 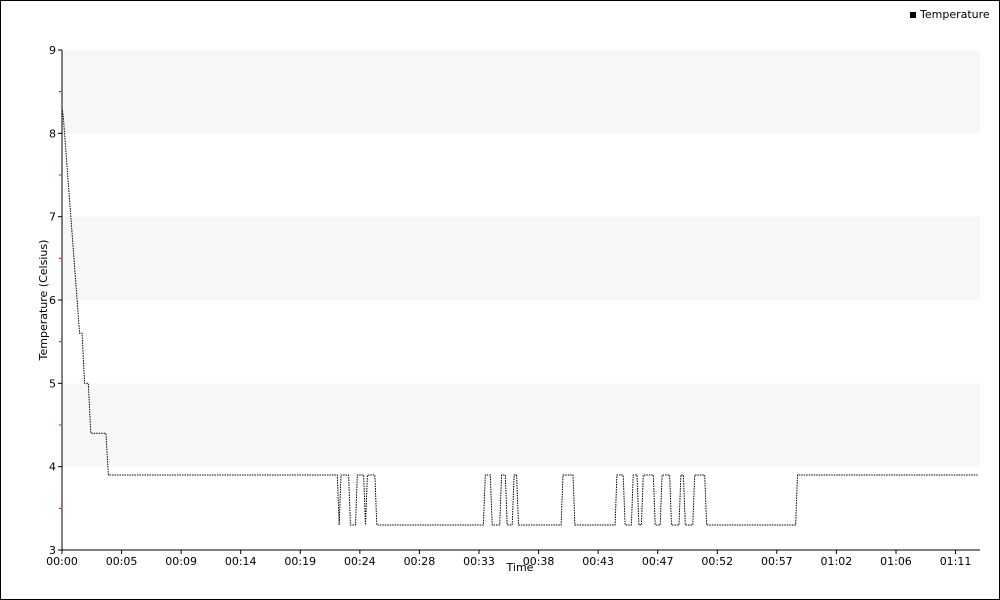 What do you see at coordinates (52, 217) in the screenshot?
I see `y-tick-label: 7` at bounding box center [52, 217].